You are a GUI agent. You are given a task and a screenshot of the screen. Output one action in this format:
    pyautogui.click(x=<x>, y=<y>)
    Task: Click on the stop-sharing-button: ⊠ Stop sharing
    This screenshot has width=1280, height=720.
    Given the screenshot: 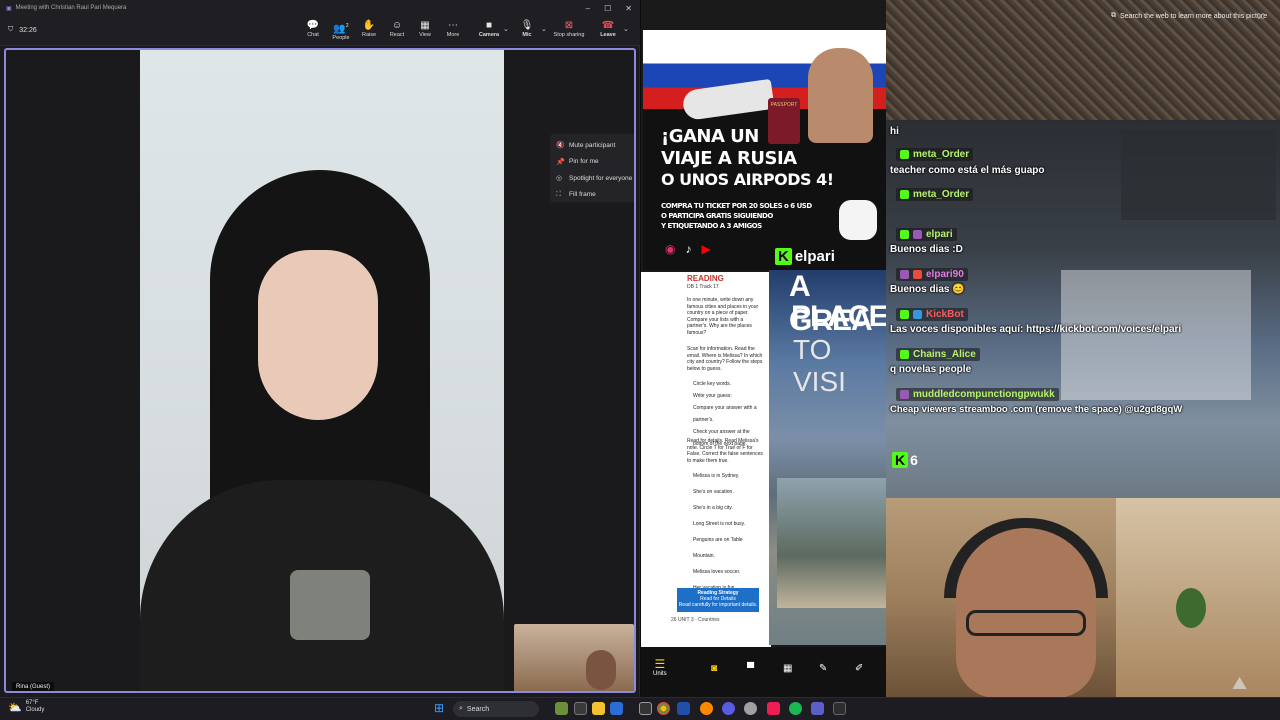 What is the action you would take?
    pyautogui.click(x=569, y=32)
    